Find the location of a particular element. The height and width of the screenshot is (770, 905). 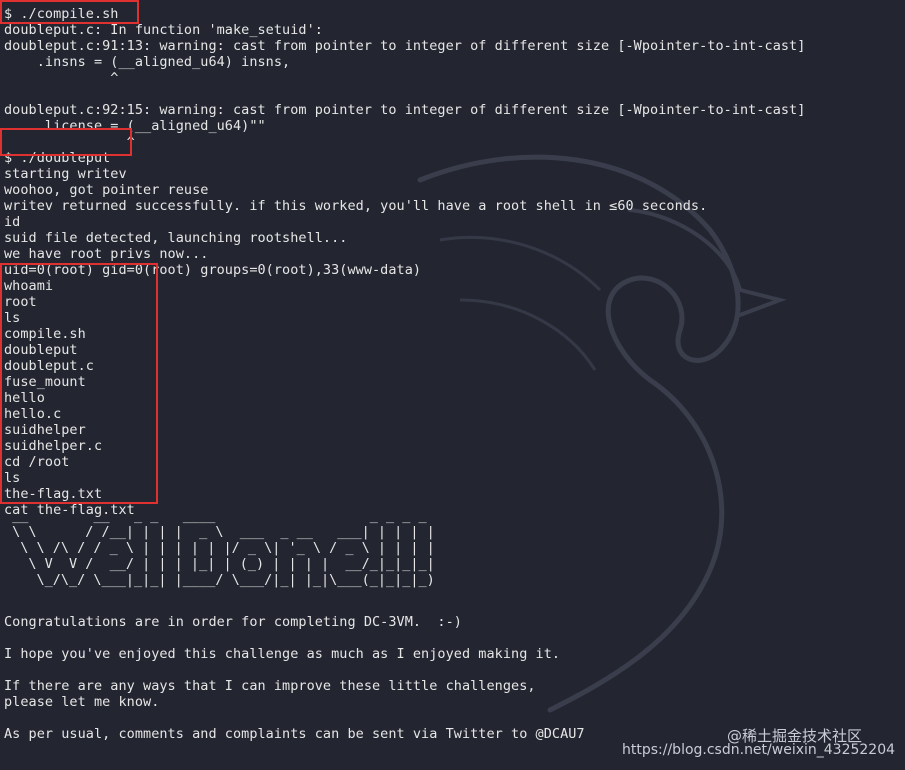

highlight-doubleput-command is located at coordinates (66, 142).